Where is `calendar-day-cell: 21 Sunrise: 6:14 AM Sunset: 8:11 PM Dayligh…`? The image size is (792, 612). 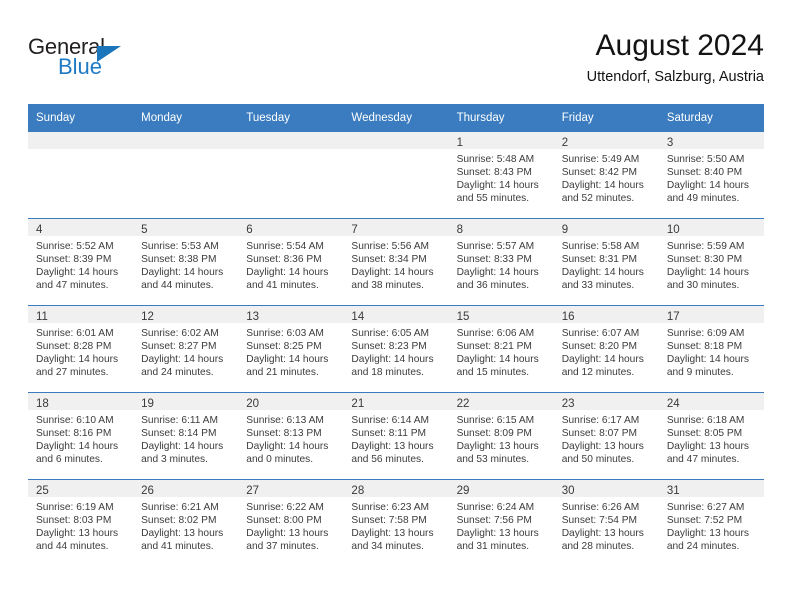
calendar-day-cell: 21 Sunrise: 6:14 AM Sunset: 8:11 PM Dayligh… is located at coordinates (396, 436).